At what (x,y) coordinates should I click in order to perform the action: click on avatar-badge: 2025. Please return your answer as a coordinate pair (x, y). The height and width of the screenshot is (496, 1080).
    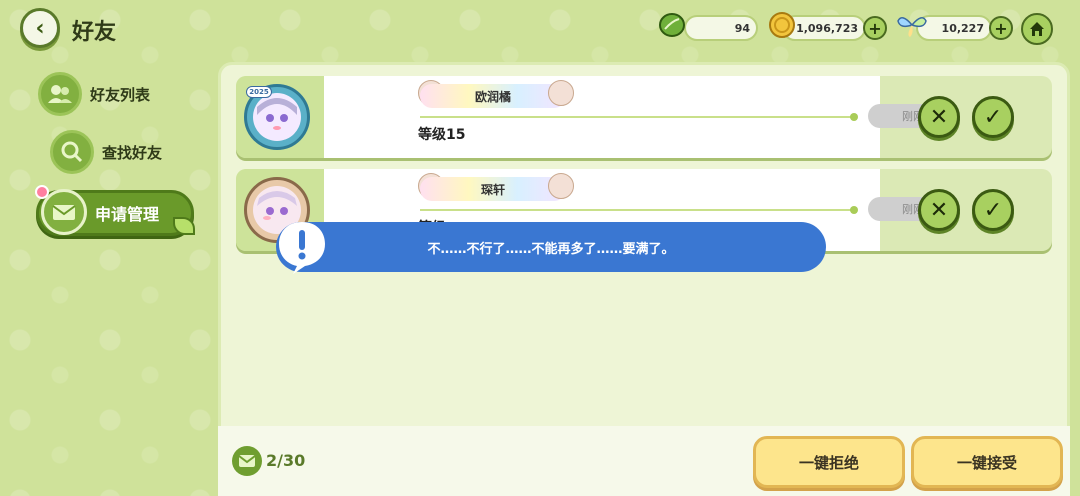
    Looking at the image, I should click on (259, 92).